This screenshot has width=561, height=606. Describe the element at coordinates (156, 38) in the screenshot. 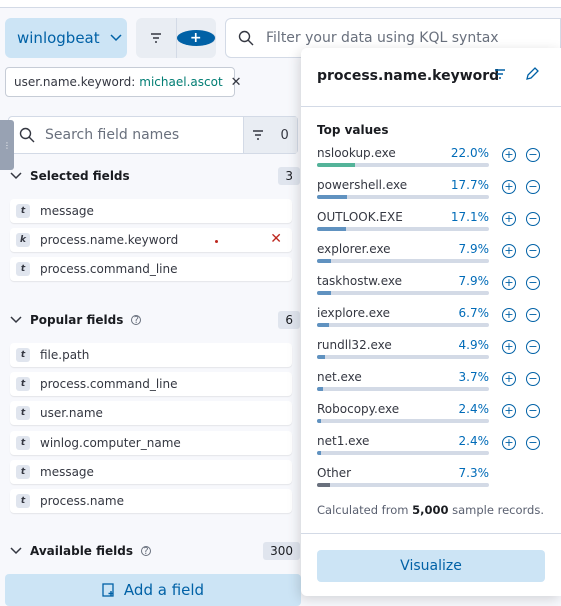

I see `filter-menu-button` at that location.